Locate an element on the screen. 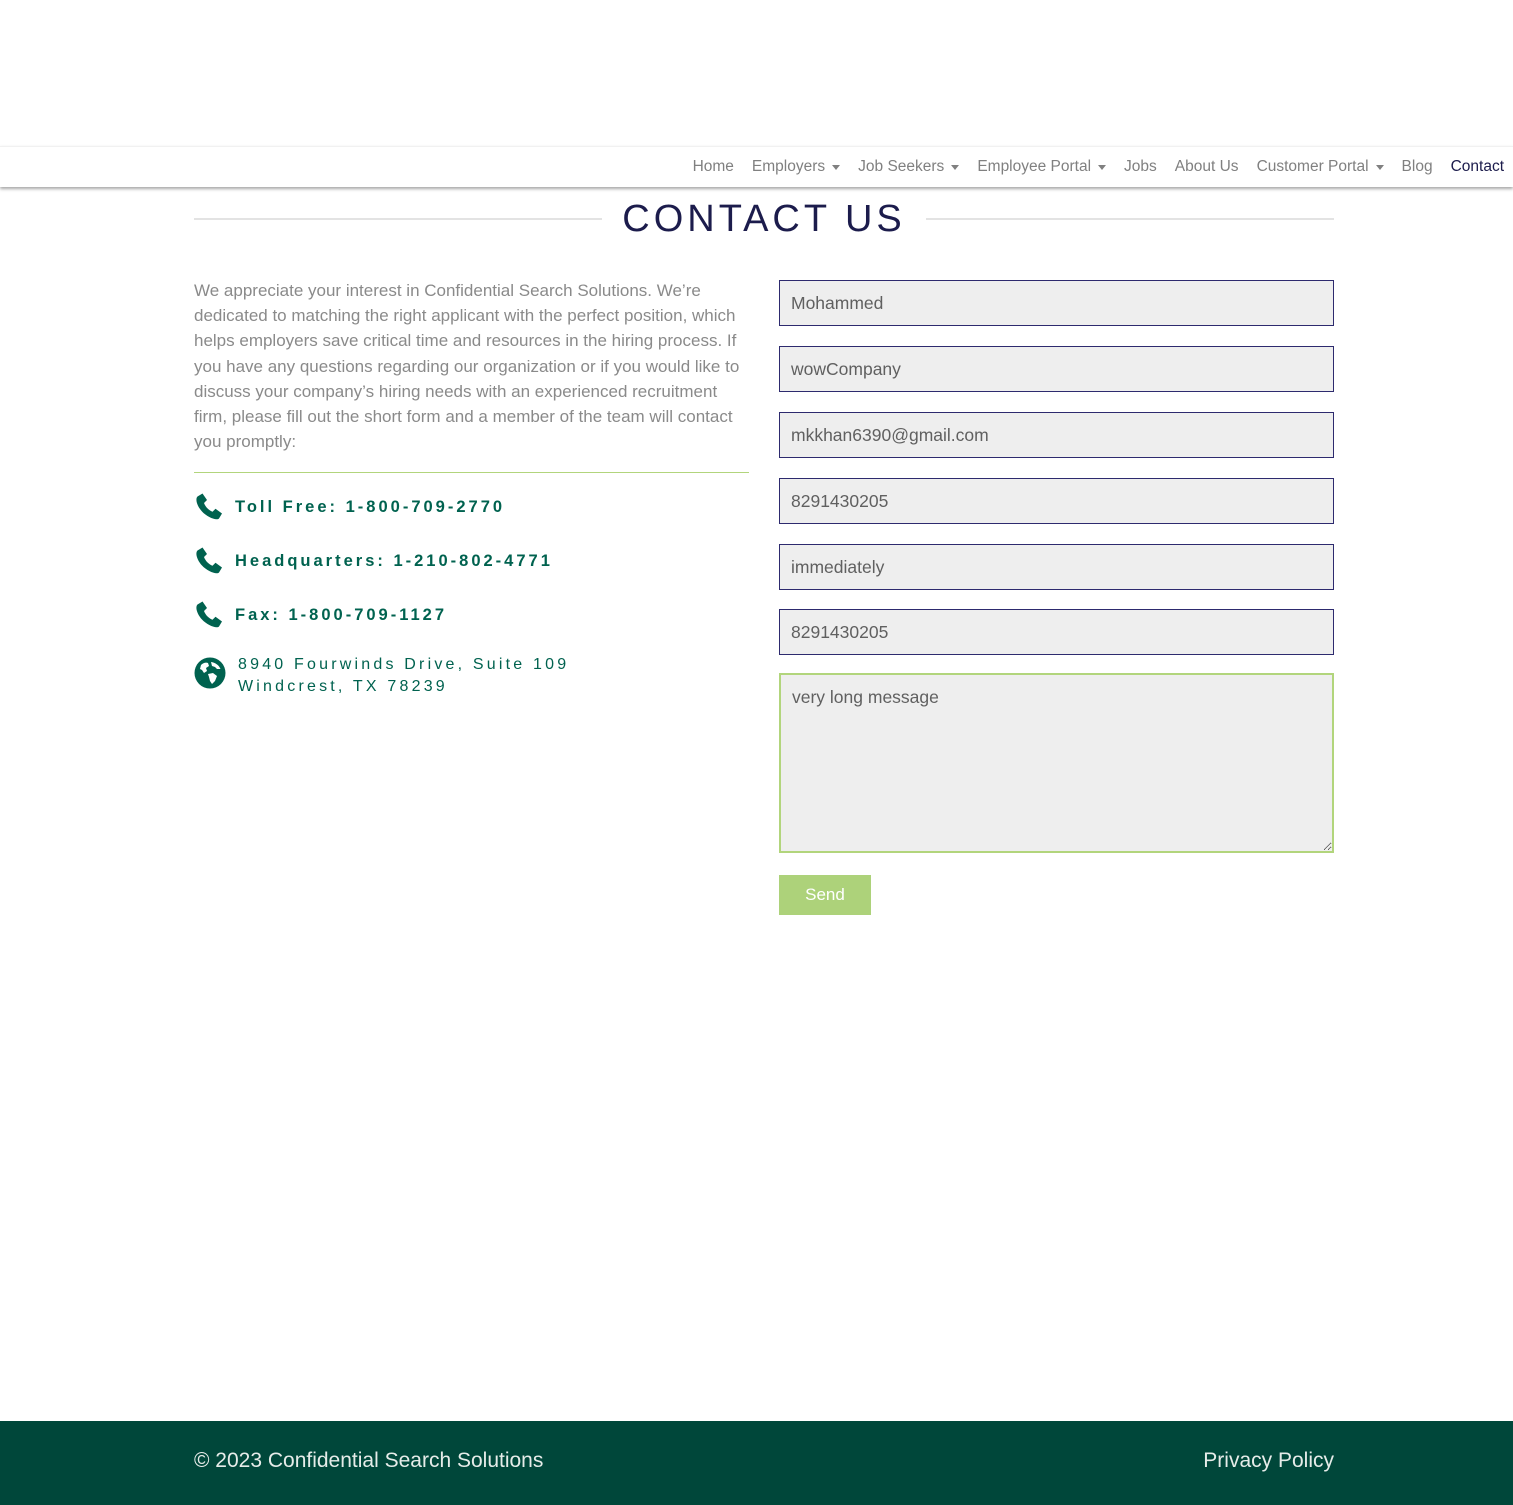 The image size is (1513, 1505). phone-secondary-input is located at coordinates (1056, 632).